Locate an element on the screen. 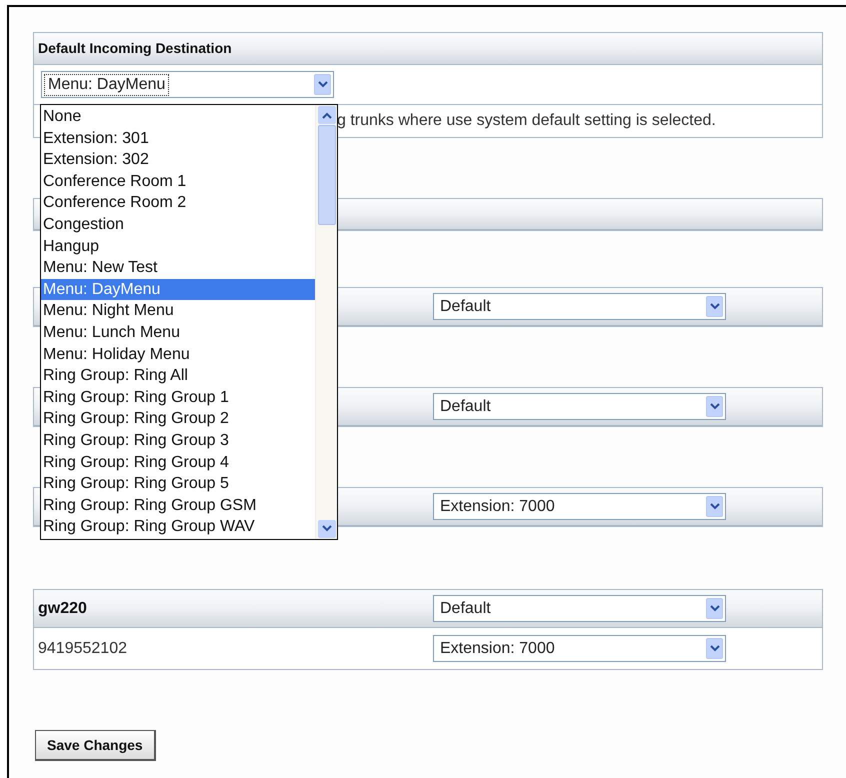 This screenshot has height=778, width=846. scroll-up-icon is located at coordinates (327, 115).